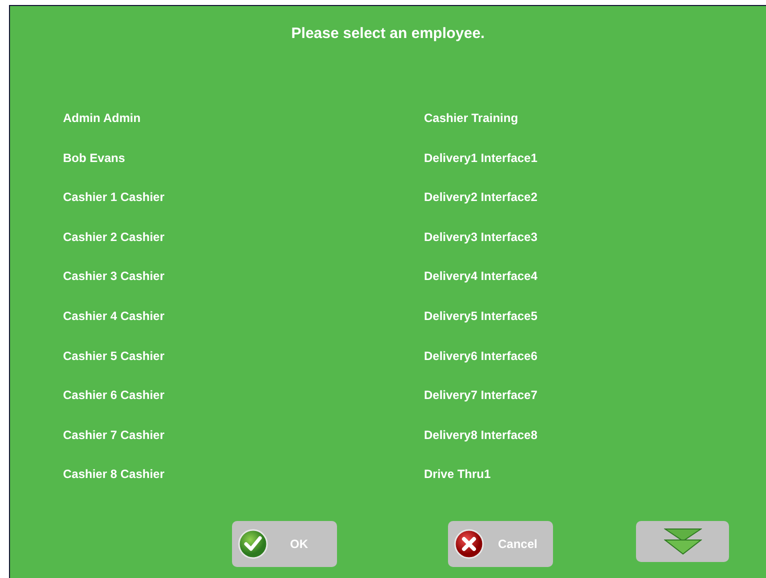 The image size is (766, 578). I want to click on employee-item: Delivery8 Interface8, so click(481, 435).